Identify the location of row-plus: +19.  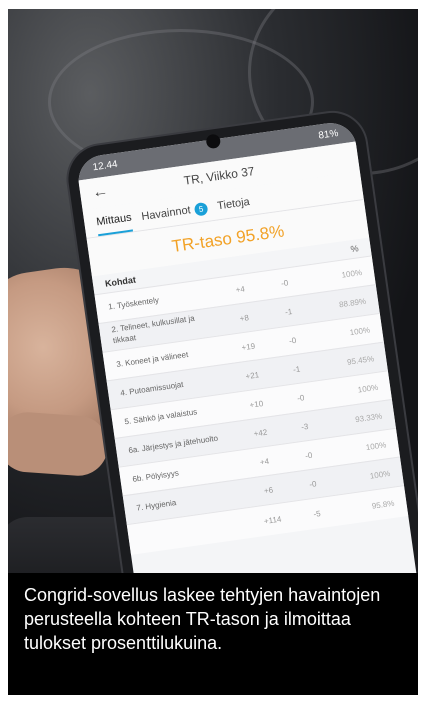
(248, 346).